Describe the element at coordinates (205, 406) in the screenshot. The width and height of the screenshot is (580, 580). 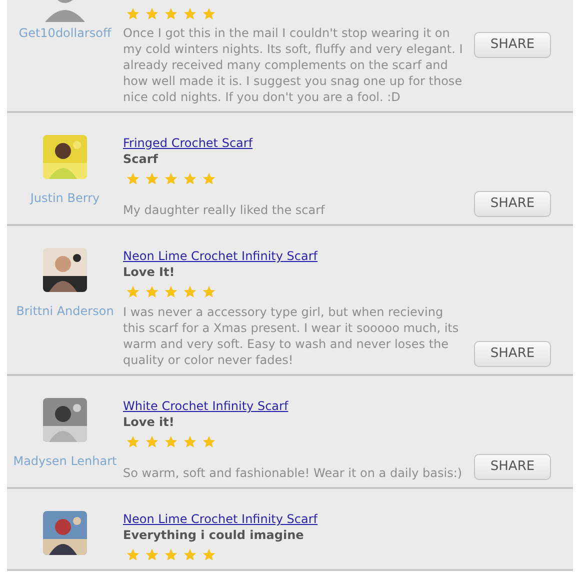
I see `product-link: White Crochet Infinity Scarf` at that location.